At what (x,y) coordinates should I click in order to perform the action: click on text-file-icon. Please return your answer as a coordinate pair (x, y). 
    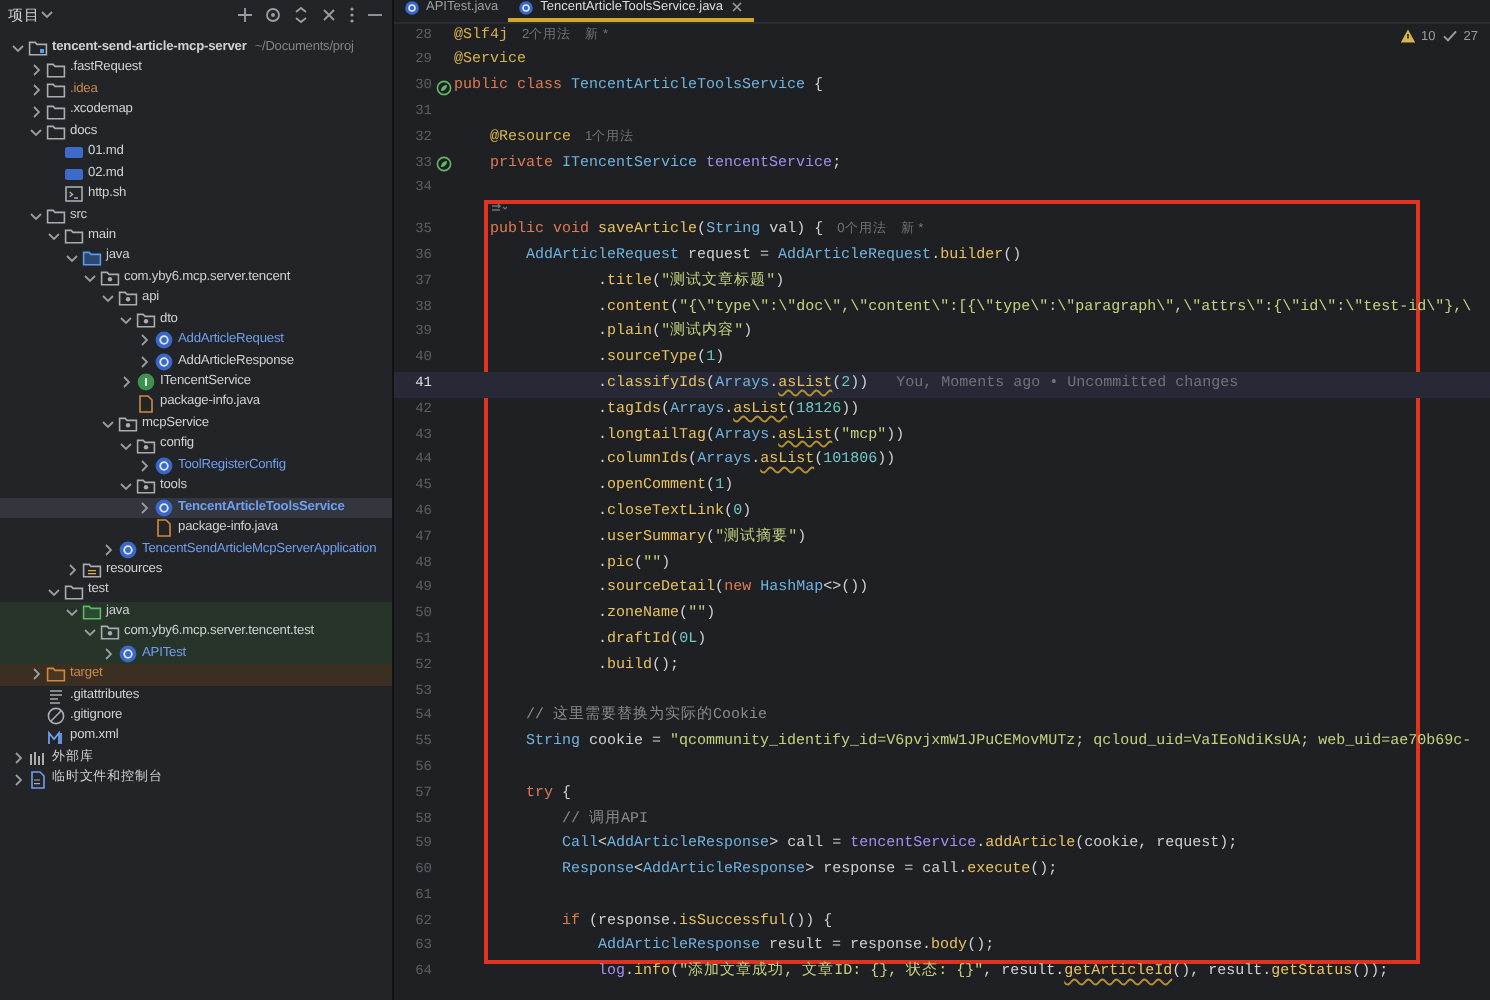
    Looking at the image, I should click on (56, 695).